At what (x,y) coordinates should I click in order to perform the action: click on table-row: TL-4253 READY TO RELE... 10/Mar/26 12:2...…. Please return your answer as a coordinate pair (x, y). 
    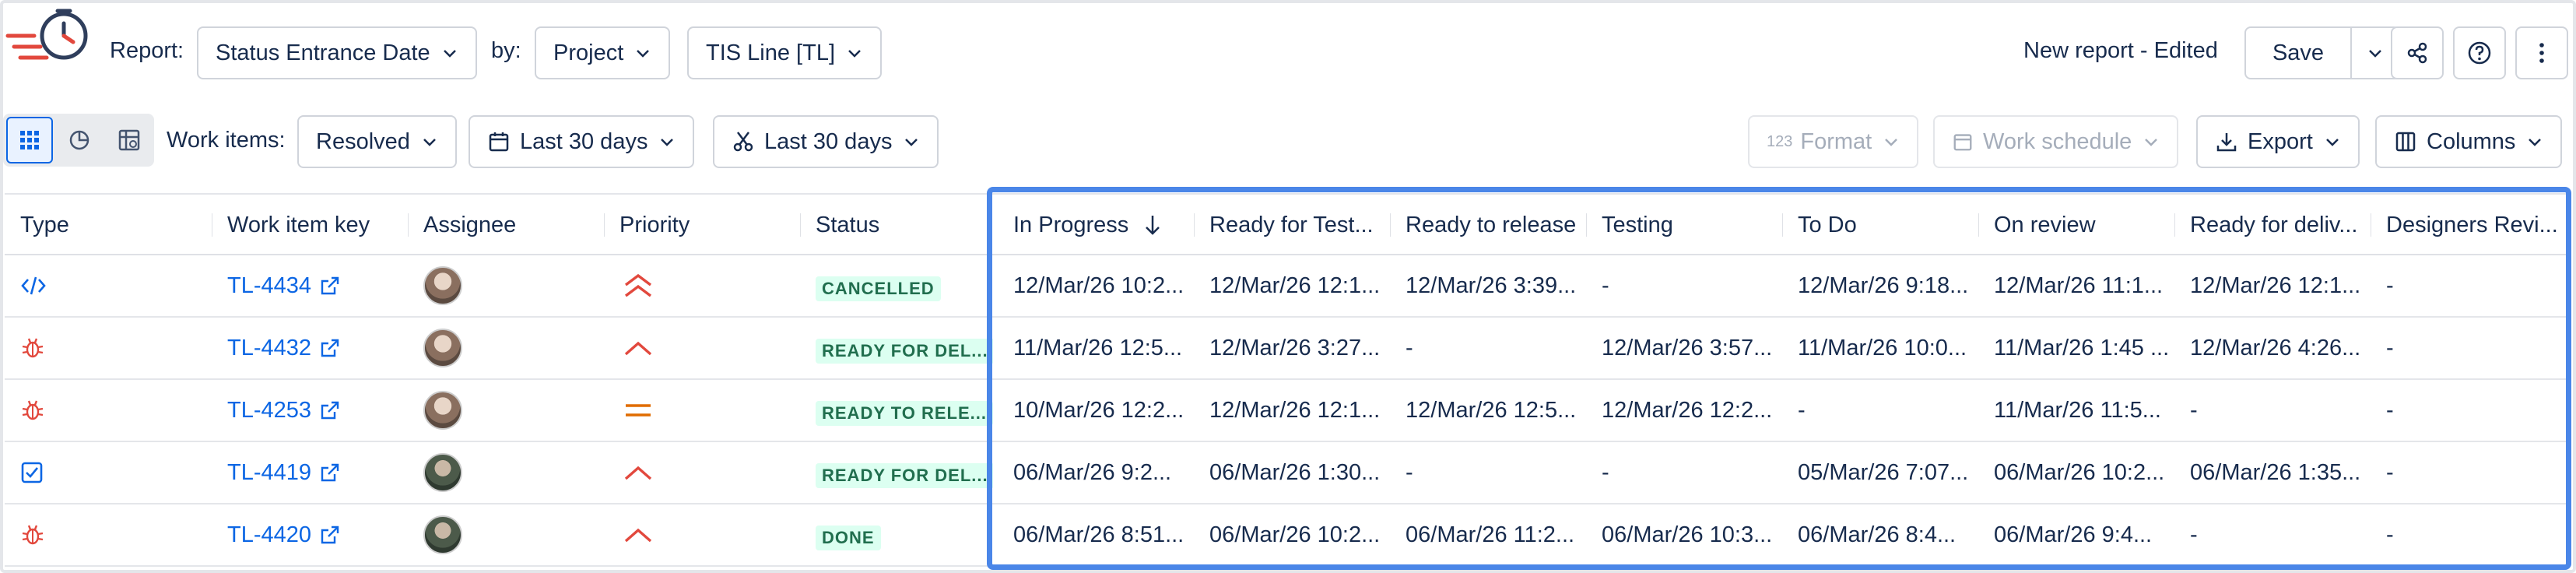
    Looking at the image, I should click on (1287, 411).